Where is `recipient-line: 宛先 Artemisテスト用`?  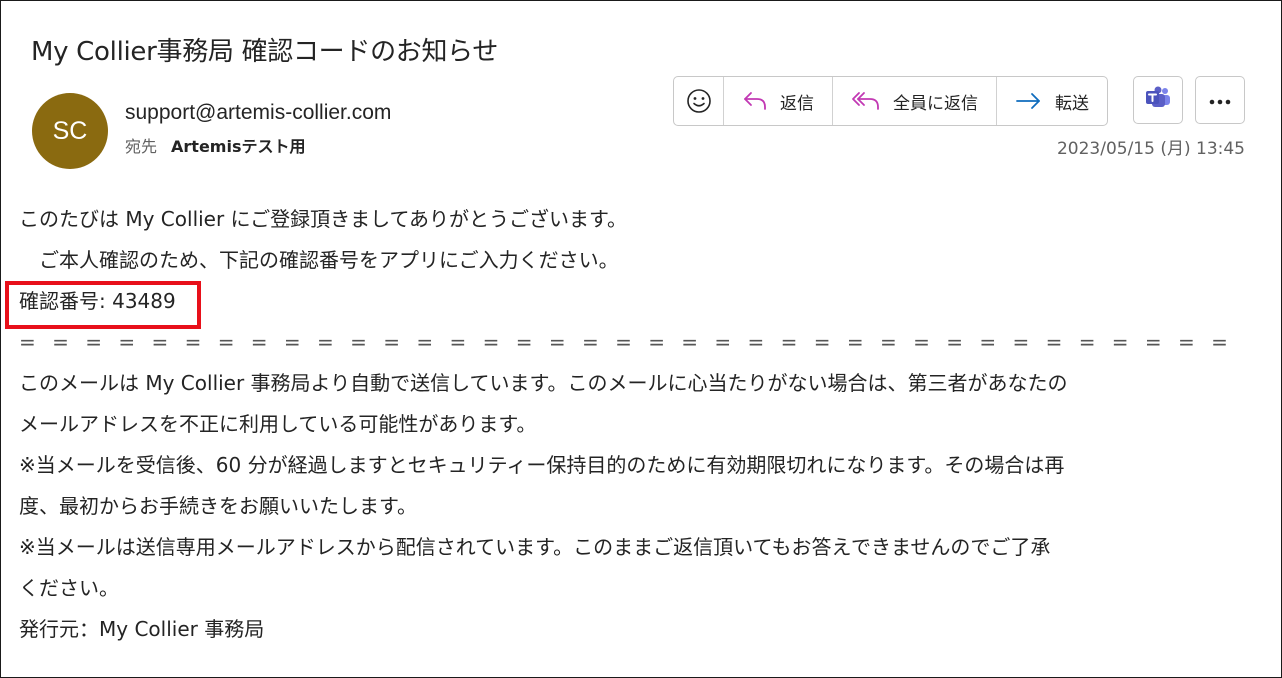
recipient-line: 宛先 Artemisテスト用 is located at coordinates (215, 145).